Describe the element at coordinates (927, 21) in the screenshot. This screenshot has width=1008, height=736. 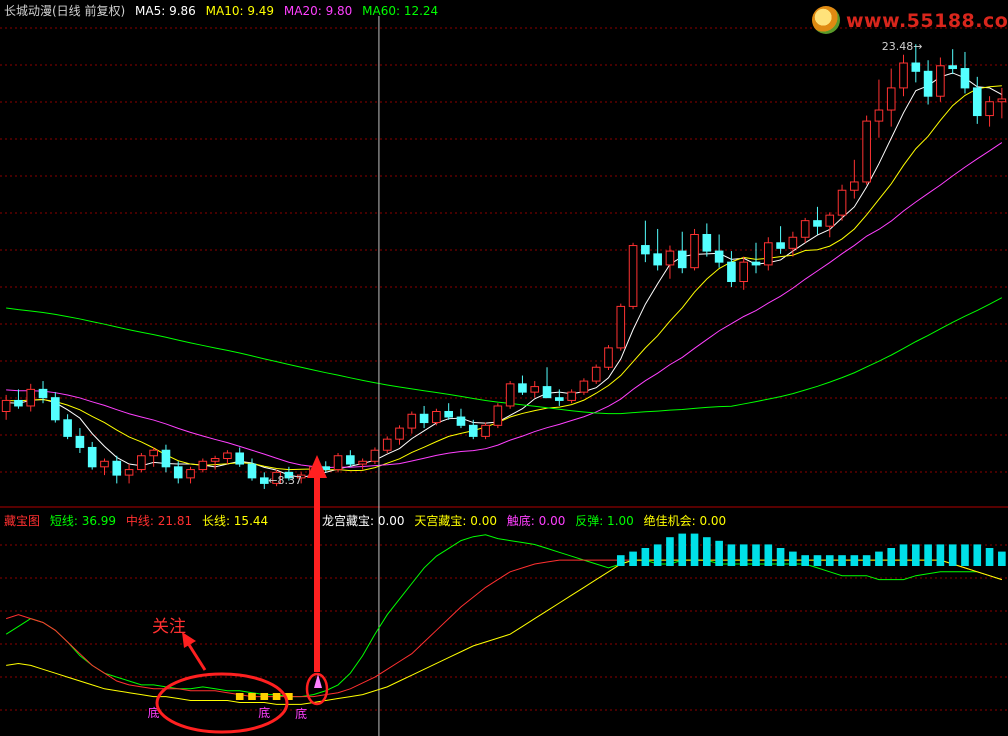
I see `logo-url: www.55188.com` at that location.